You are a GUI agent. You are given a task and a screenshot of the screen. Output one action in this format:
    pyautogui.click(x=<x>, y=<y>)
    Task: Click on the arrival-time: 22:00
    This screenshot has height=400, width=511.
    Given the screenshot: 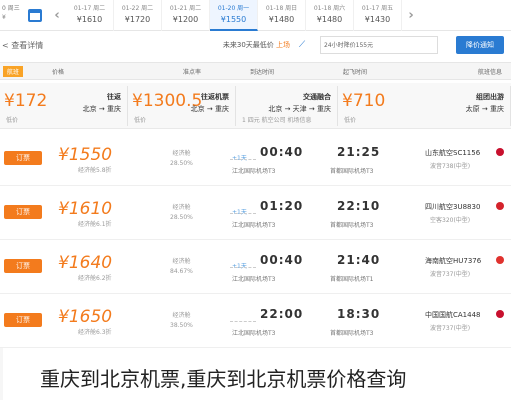 What is the action you would take?
    pyautogui.click(x=282, y=314)
    